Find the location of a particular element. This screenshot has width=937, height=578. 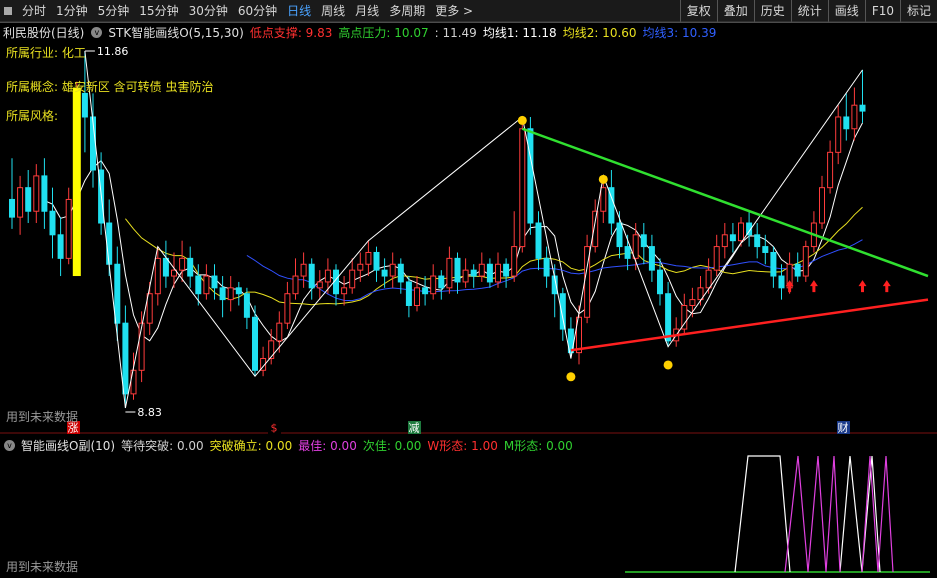

attribute-key: 所属行业: is located at coordinates (32, 53).